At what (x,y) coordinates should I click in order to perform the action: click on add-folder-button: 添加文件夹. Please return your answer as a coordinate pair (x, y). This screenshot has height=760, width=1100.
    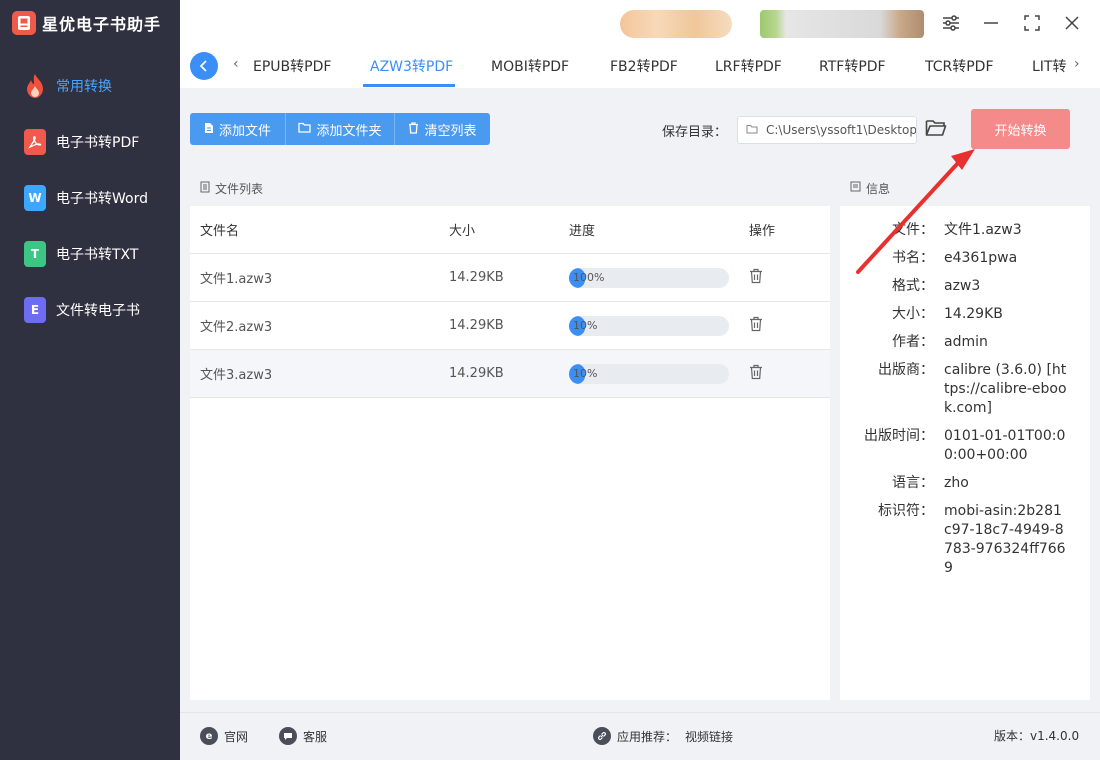
    Looking at the image, I should click on (340, 129).